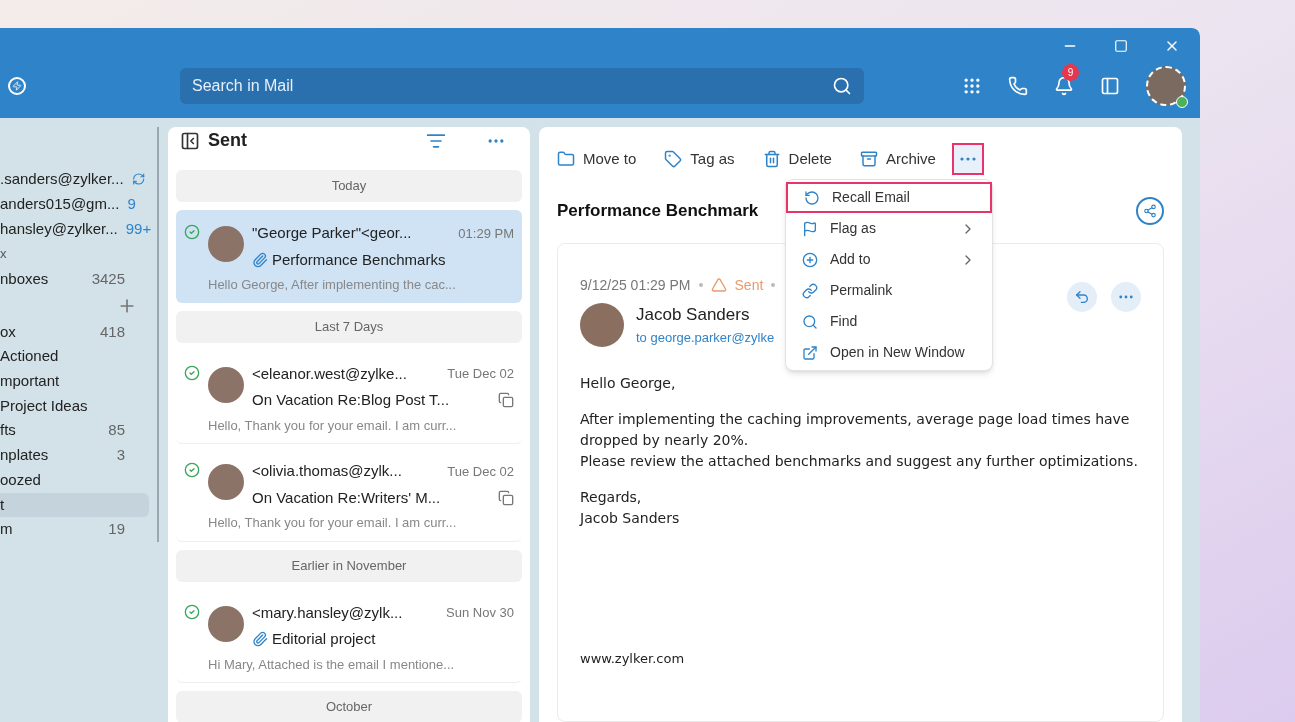 This screenshot has width=1295, height=722. What do you see at coordinates (693, 315) in the screenshot?
I see `sender-name: Jacob Sanders` at bounding box center [693, 315].